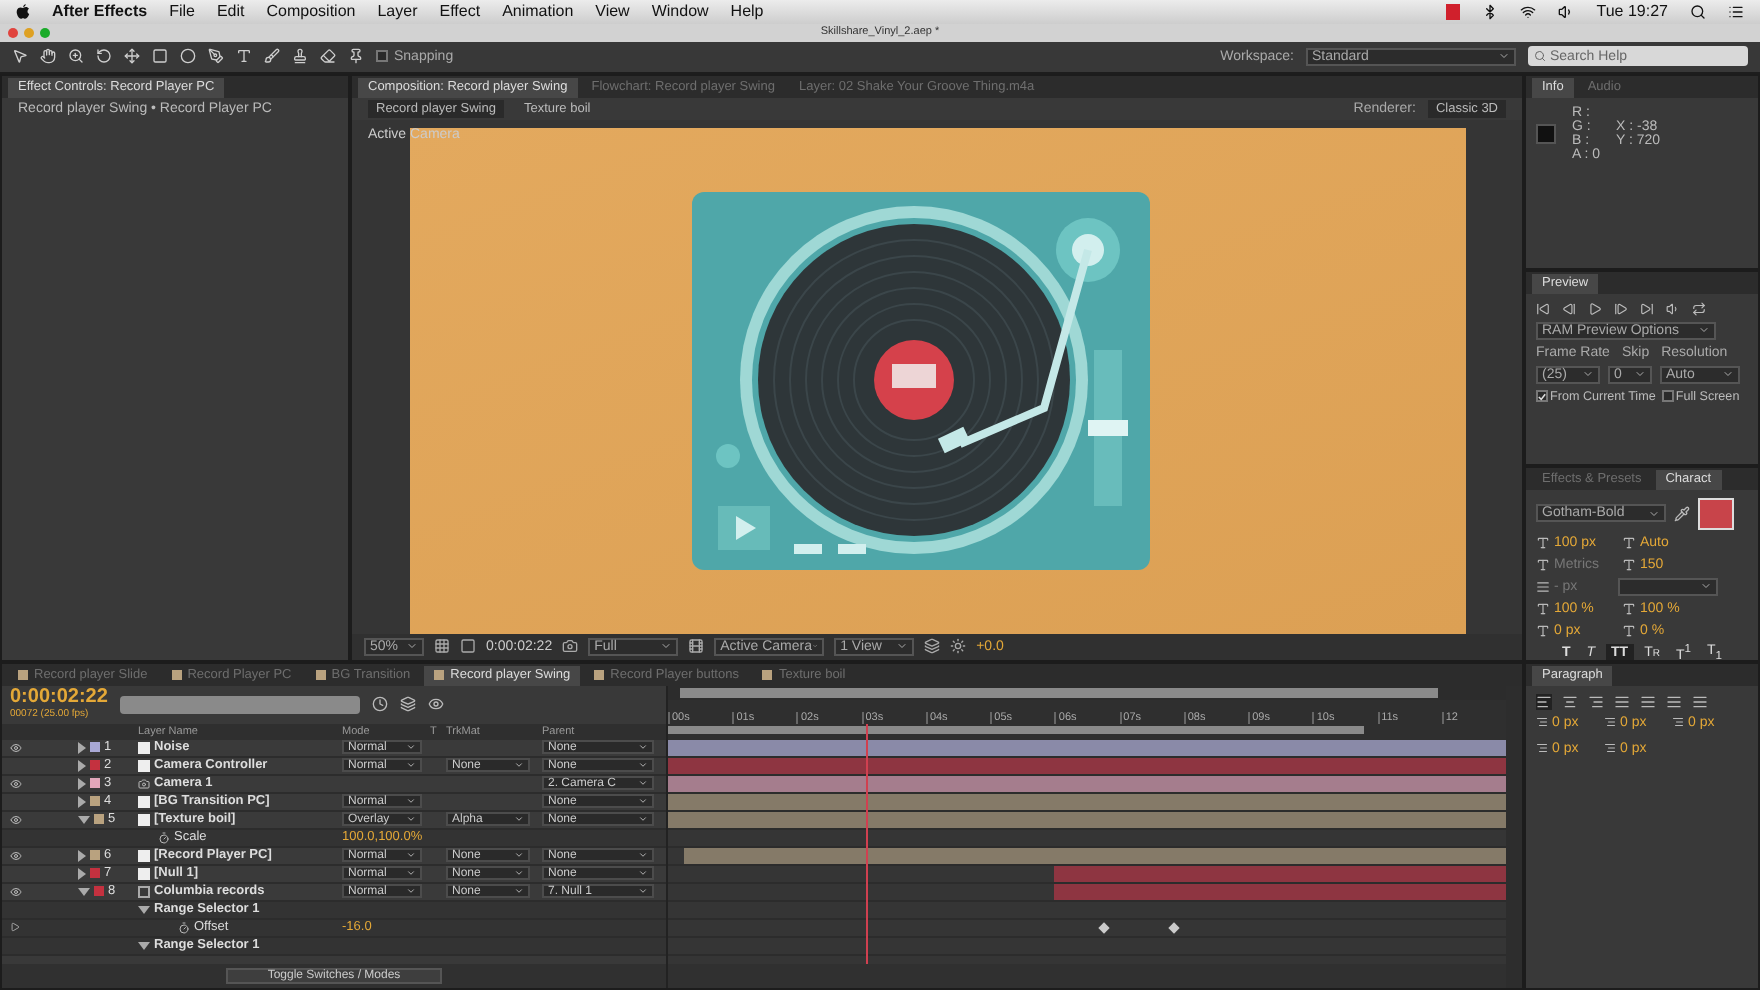  Describe the element at coordinates (1698, 11) in the screenshot. I see `search-icon` at that location.